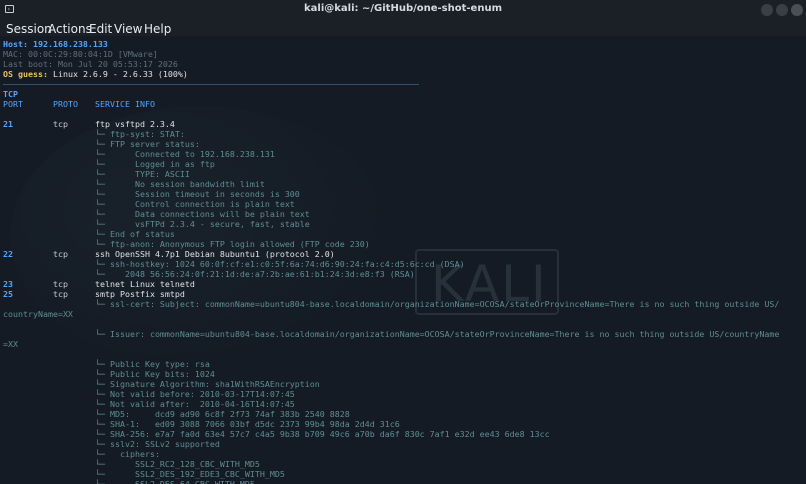  What do you see at coordinates (180, 184) in the screenshot?
I see `service-detail-line: └─ No session bandwidth limit` at bounding box center [180, 184].